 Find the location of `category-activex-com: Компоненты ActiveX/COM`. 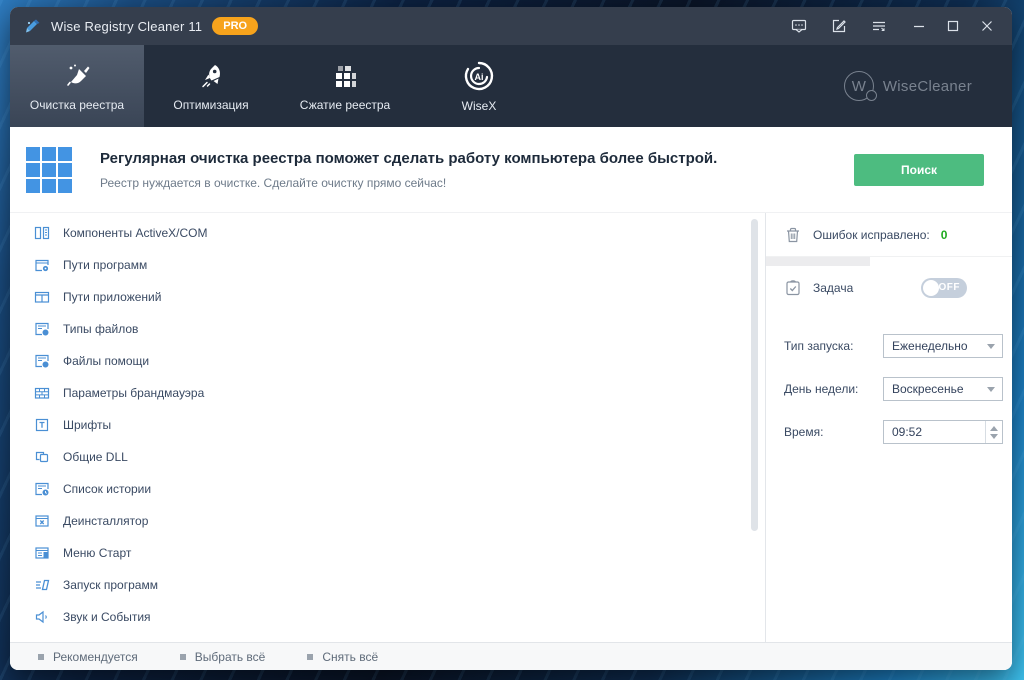

category-activex-com: Компоненты ActiveX/COM is located at coordinates (387, 233).